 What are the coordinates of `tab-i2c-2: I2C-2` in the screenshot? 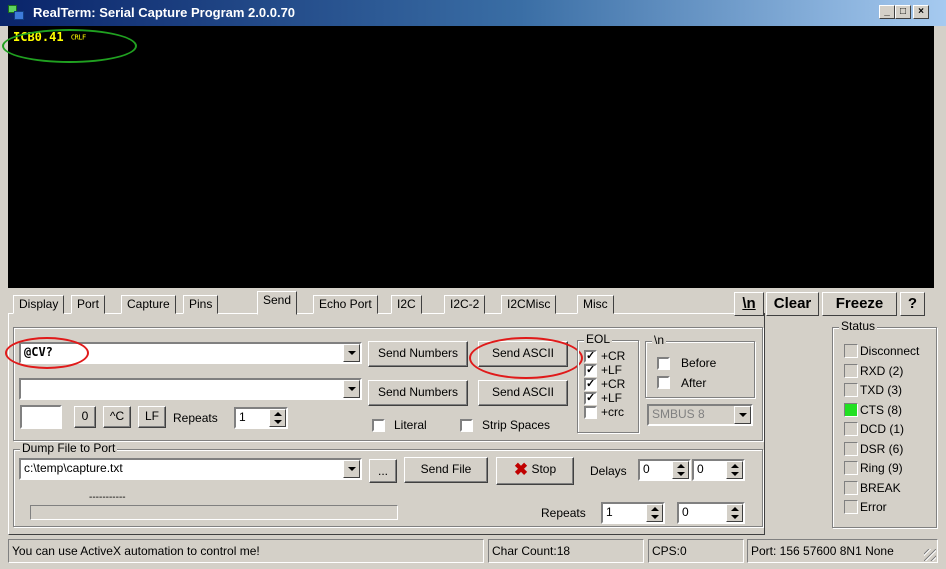 It's located at (465, 304).